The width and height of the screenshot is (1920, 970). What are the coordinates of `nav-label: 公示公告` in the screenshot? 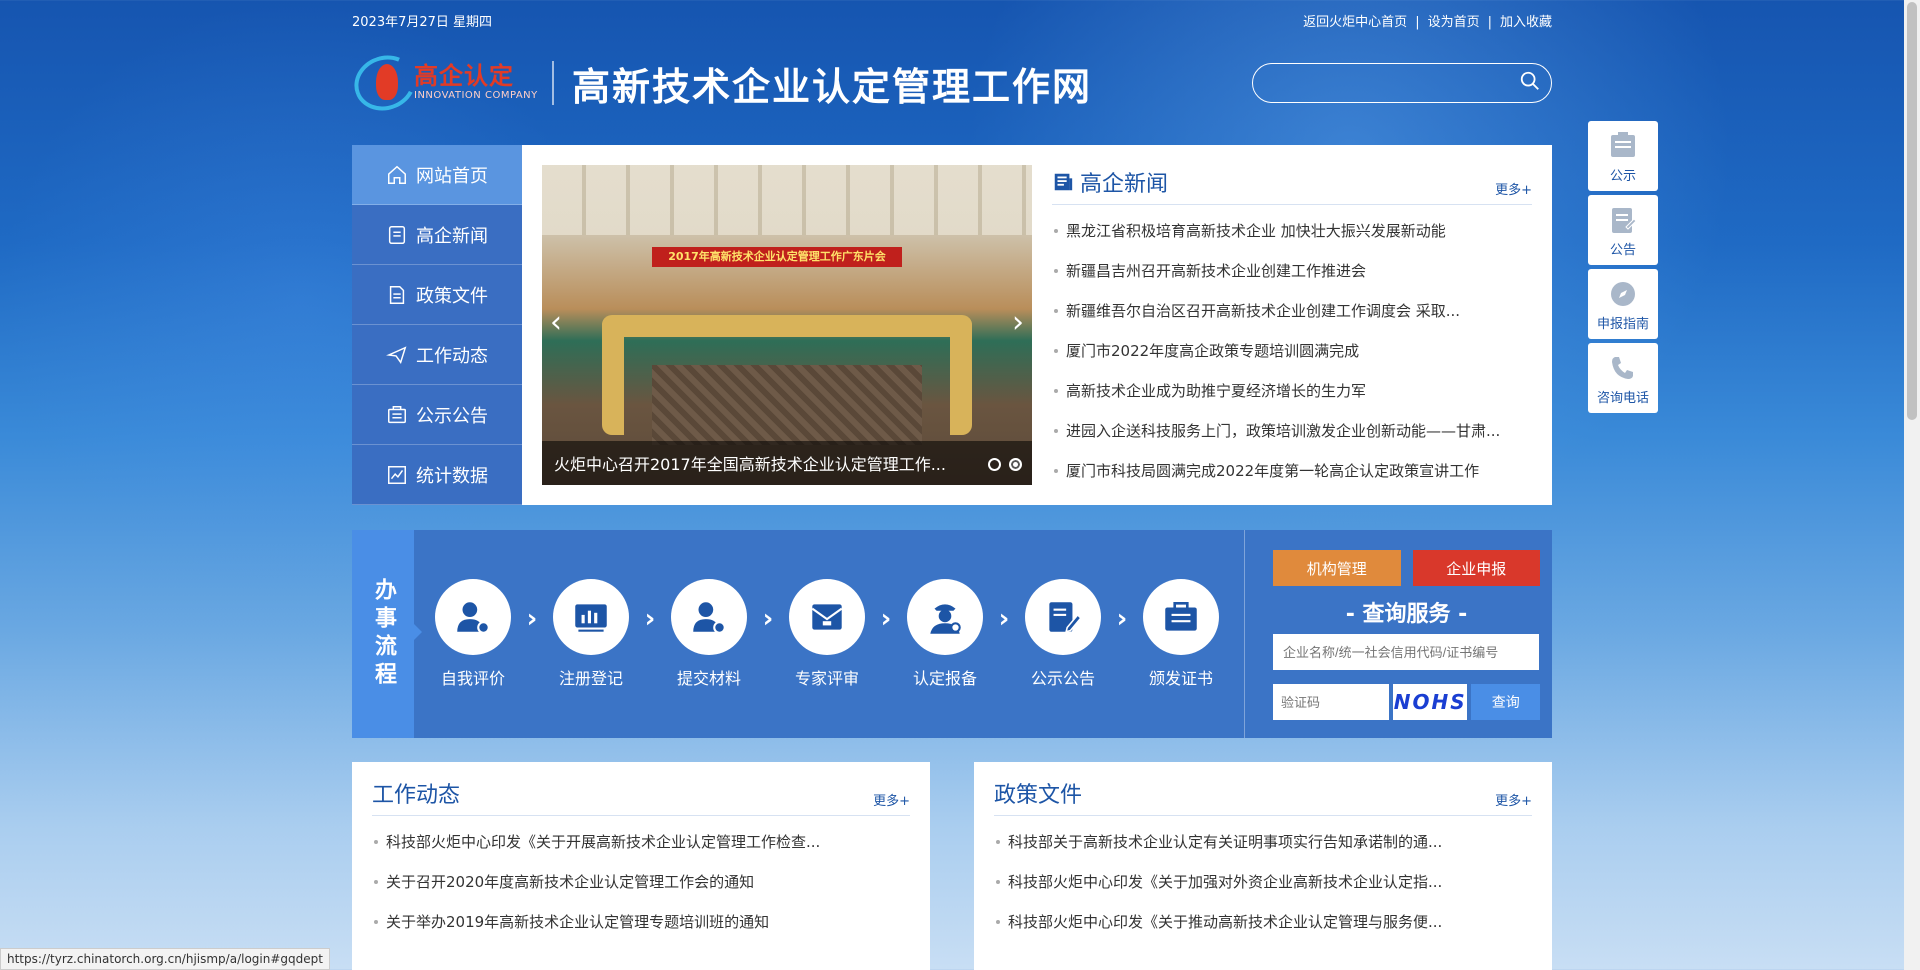 It's located at (452, 416).